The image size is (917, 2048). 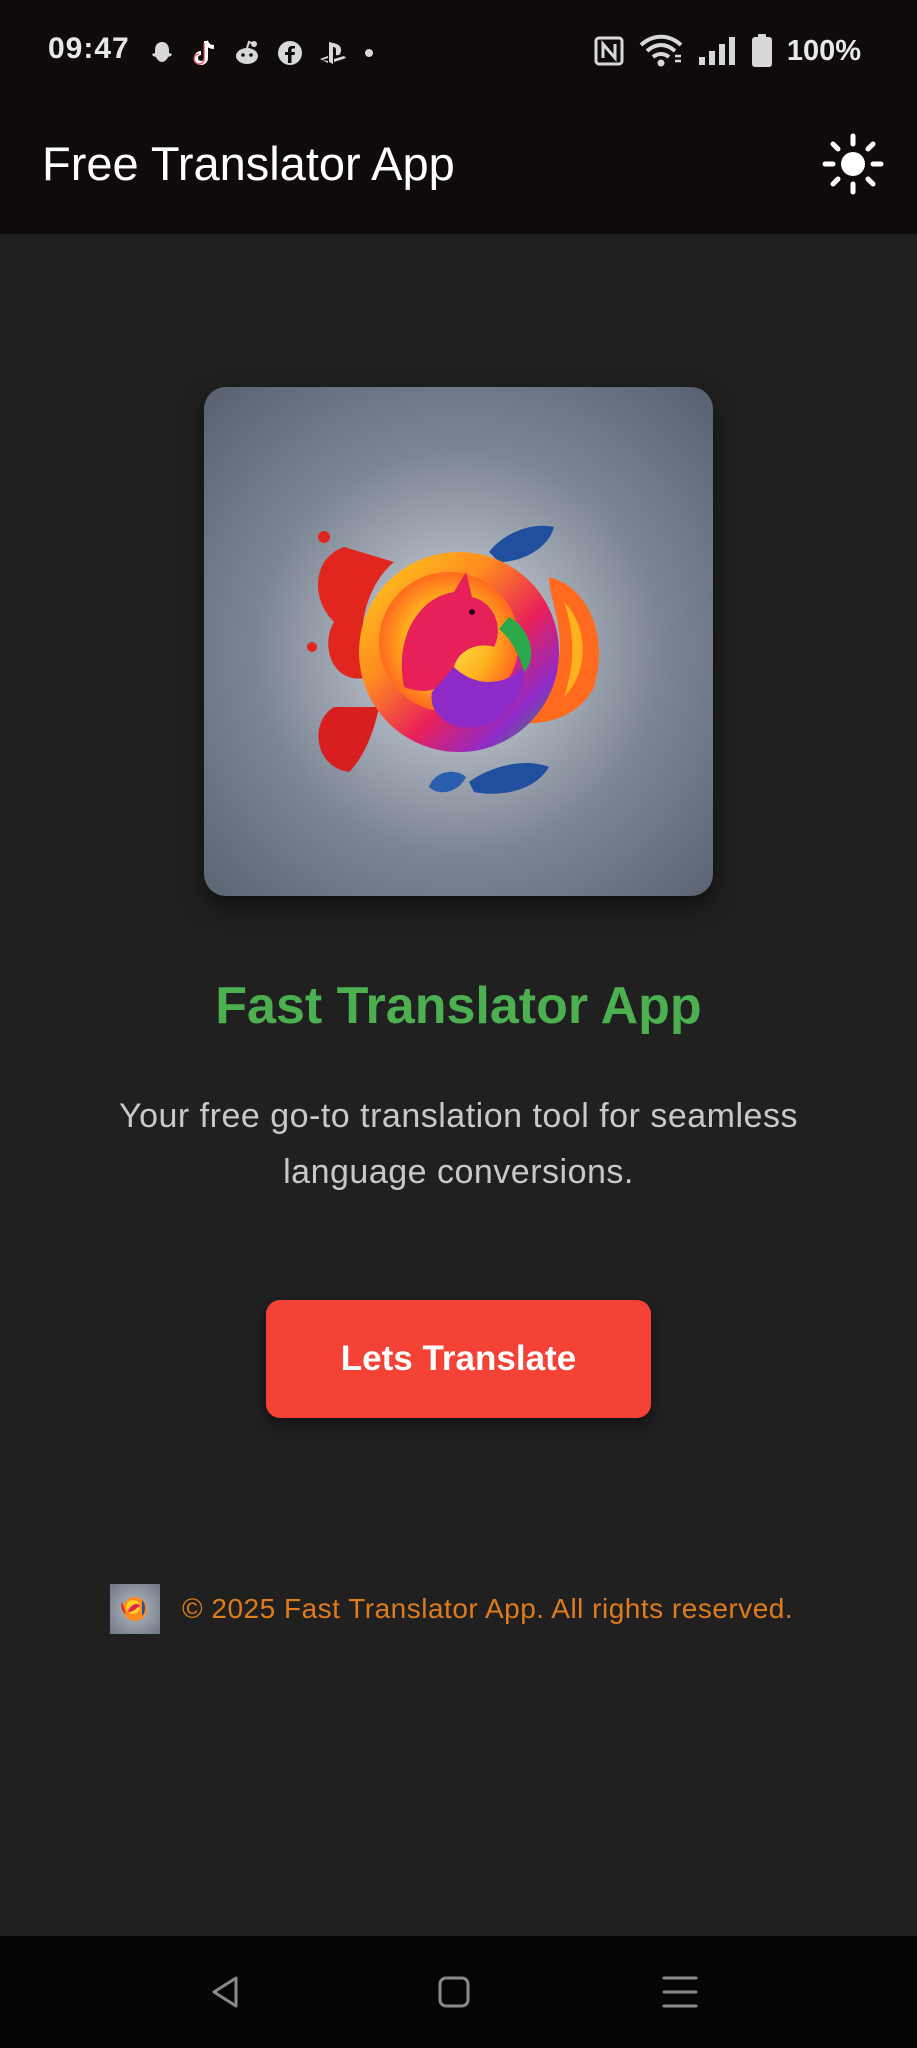 What do you see at coordinates (262, 53) in the screenshot?
I see `notification-icons` at bounding box center [262, 53].